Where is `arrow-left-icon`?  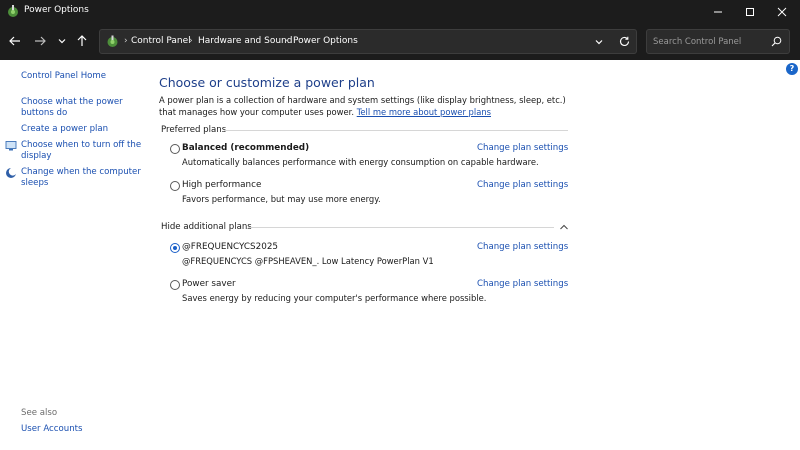
arrow-left-icon is located at coordinates (14, 41).